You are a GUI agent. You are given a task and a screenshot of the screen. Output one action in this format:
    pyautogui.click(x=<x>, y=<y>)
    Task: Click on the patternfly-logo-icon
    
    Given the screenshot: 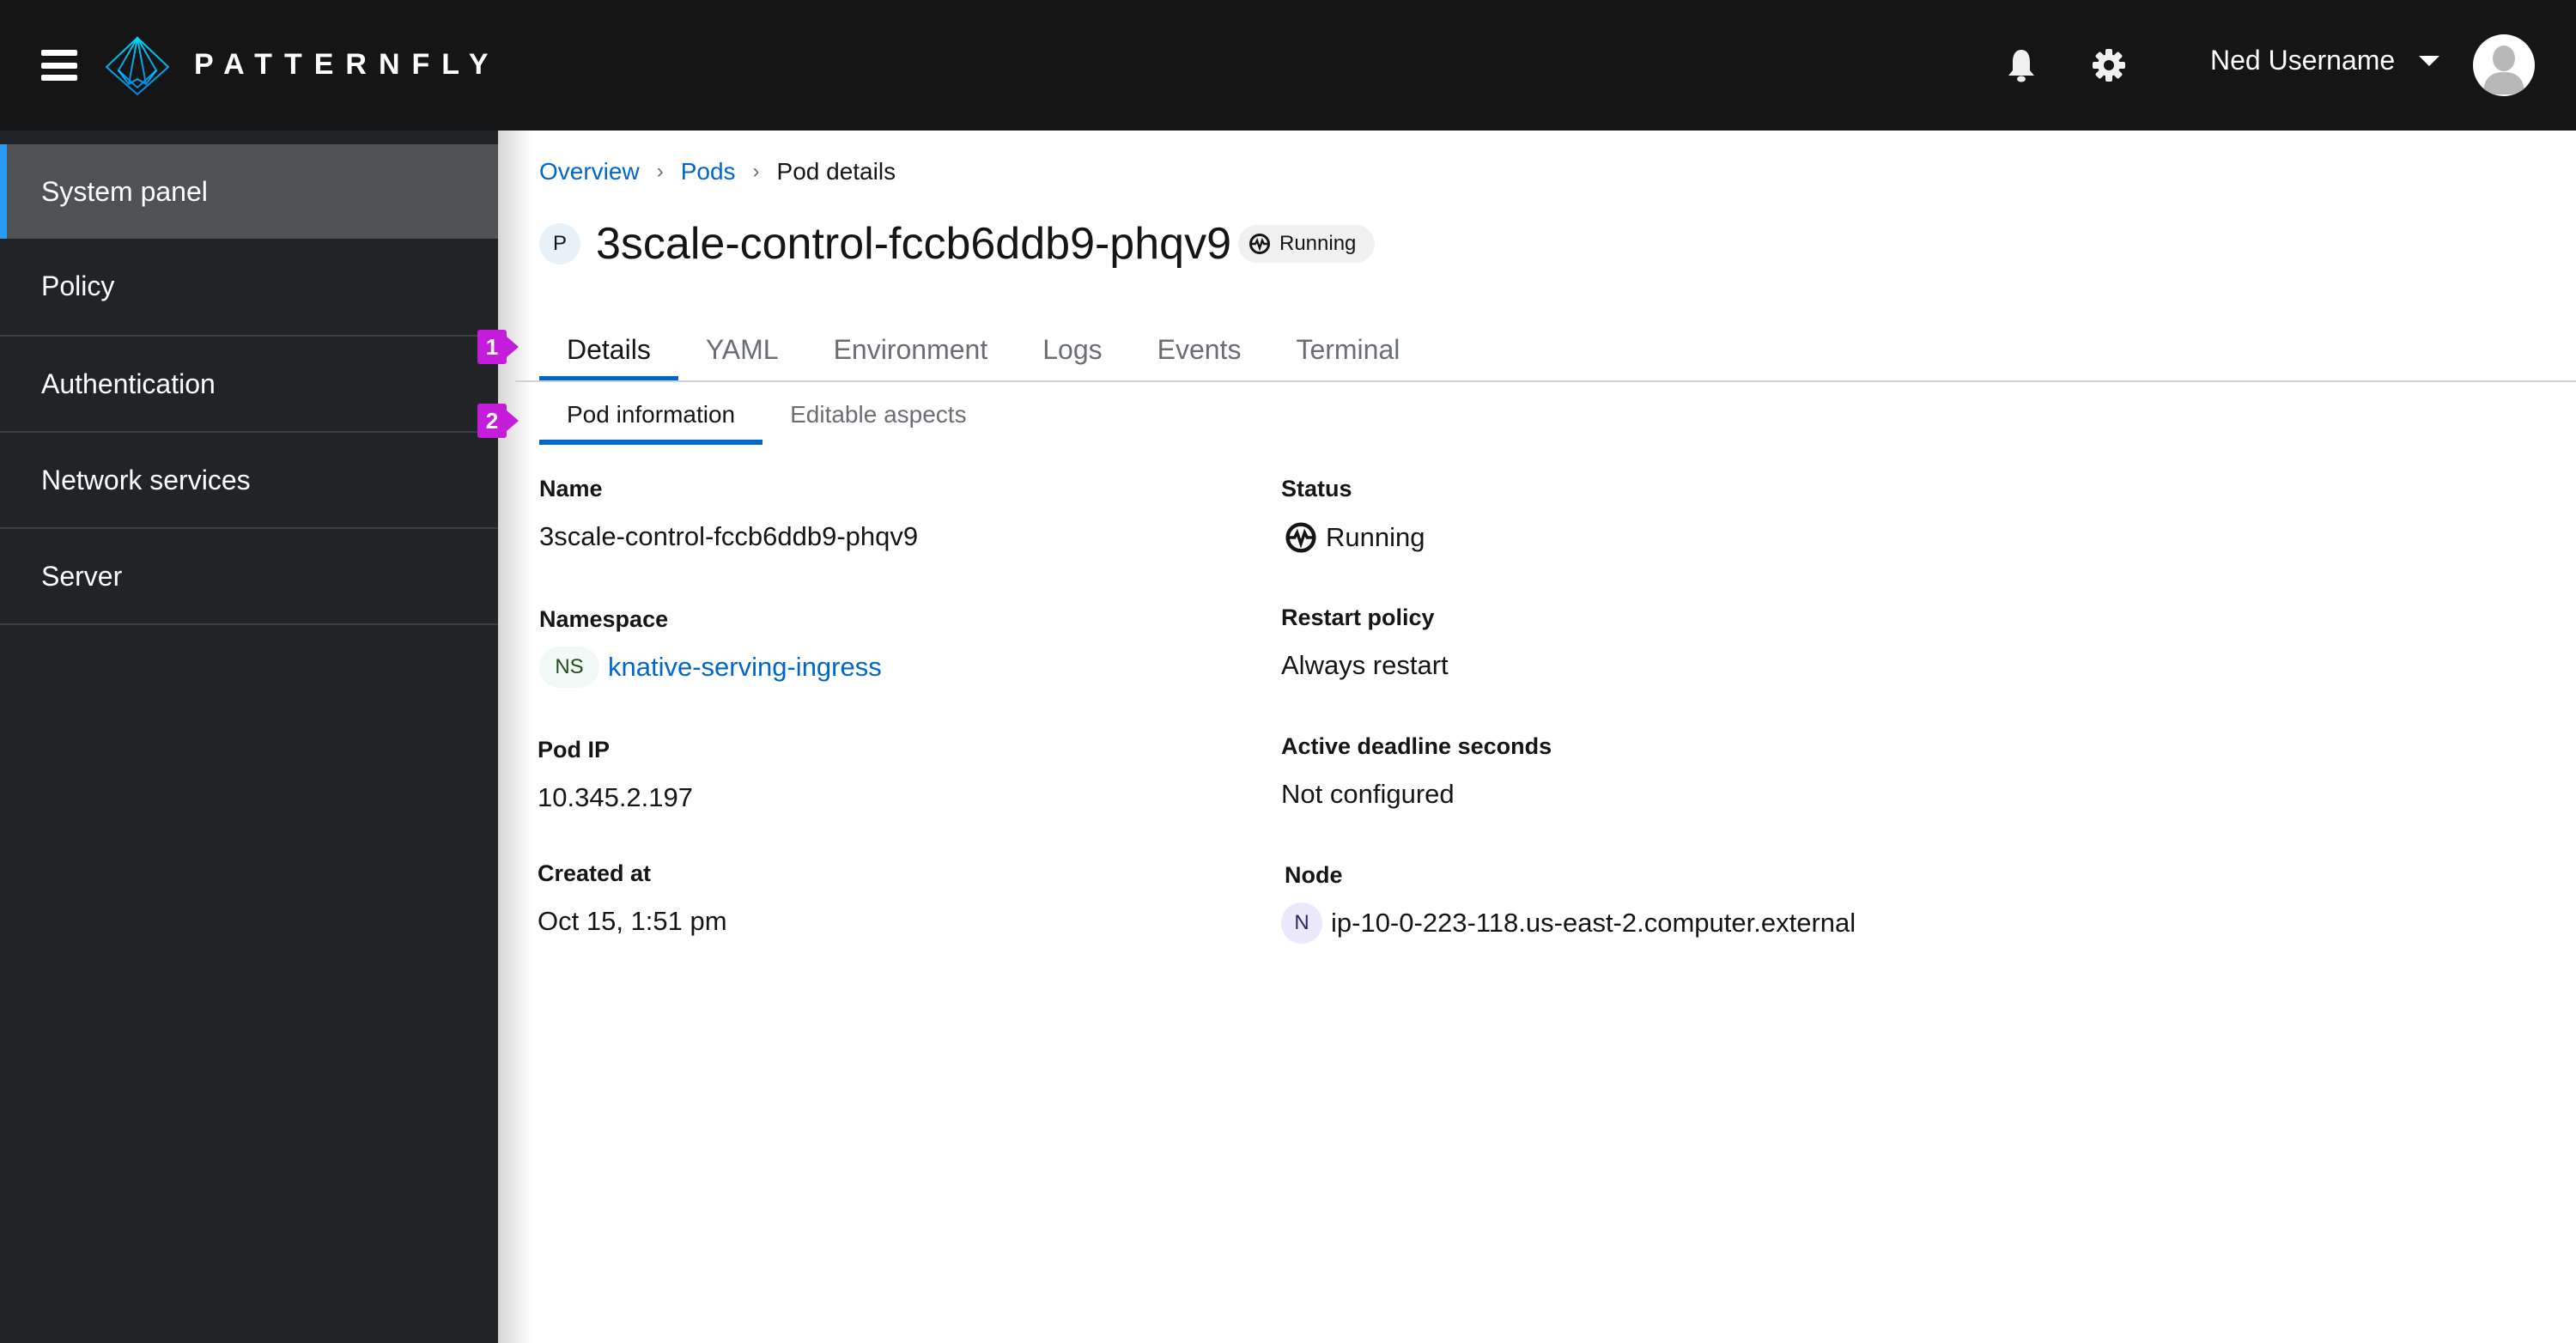 What is the action you would take?
    pyautogui.click(x=137, y=66)
    